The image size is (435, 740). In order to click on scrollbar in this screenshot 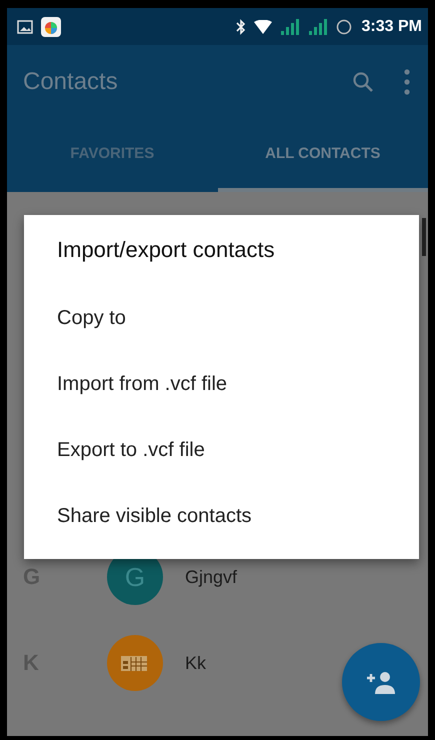, I will do `click(424, 237)`.